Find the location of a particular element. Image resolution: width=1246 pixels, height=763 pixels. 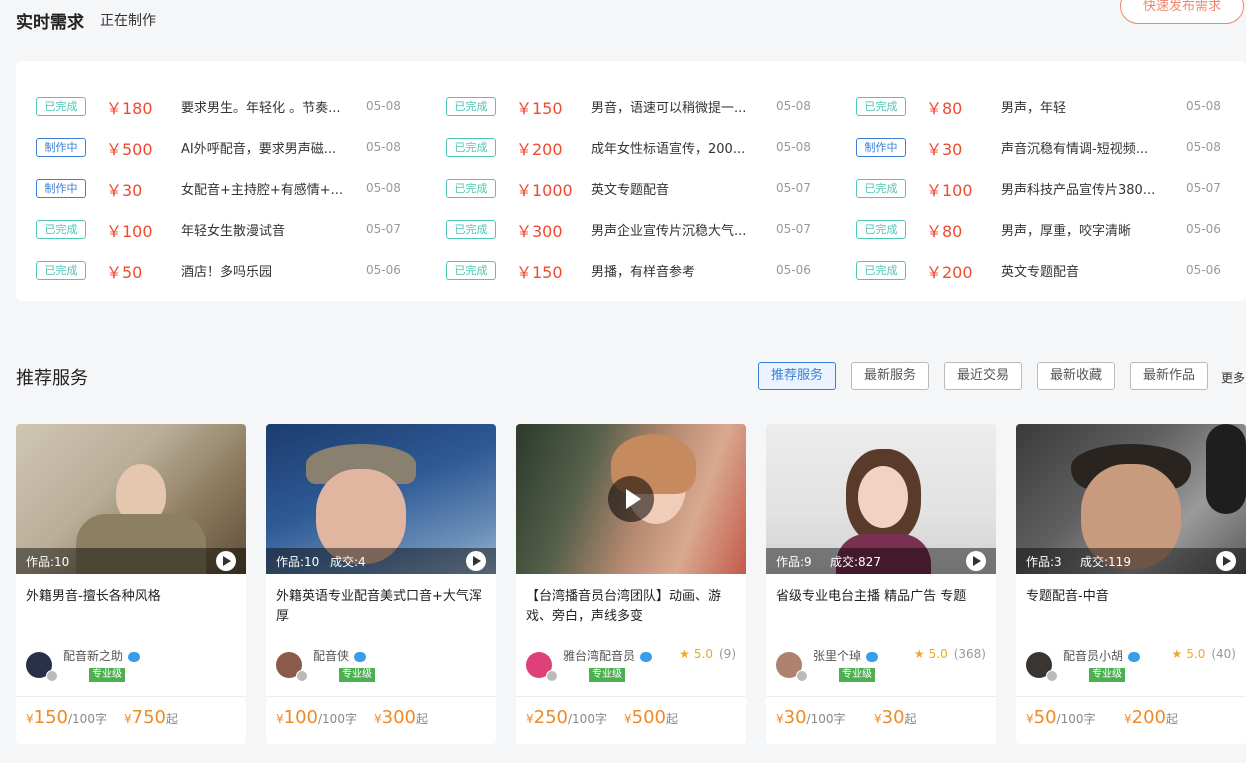

demand-row: 制作中 ￥500 AI外呼配音，要求男声磁... 05-08 is located at coordinates (221, 150).